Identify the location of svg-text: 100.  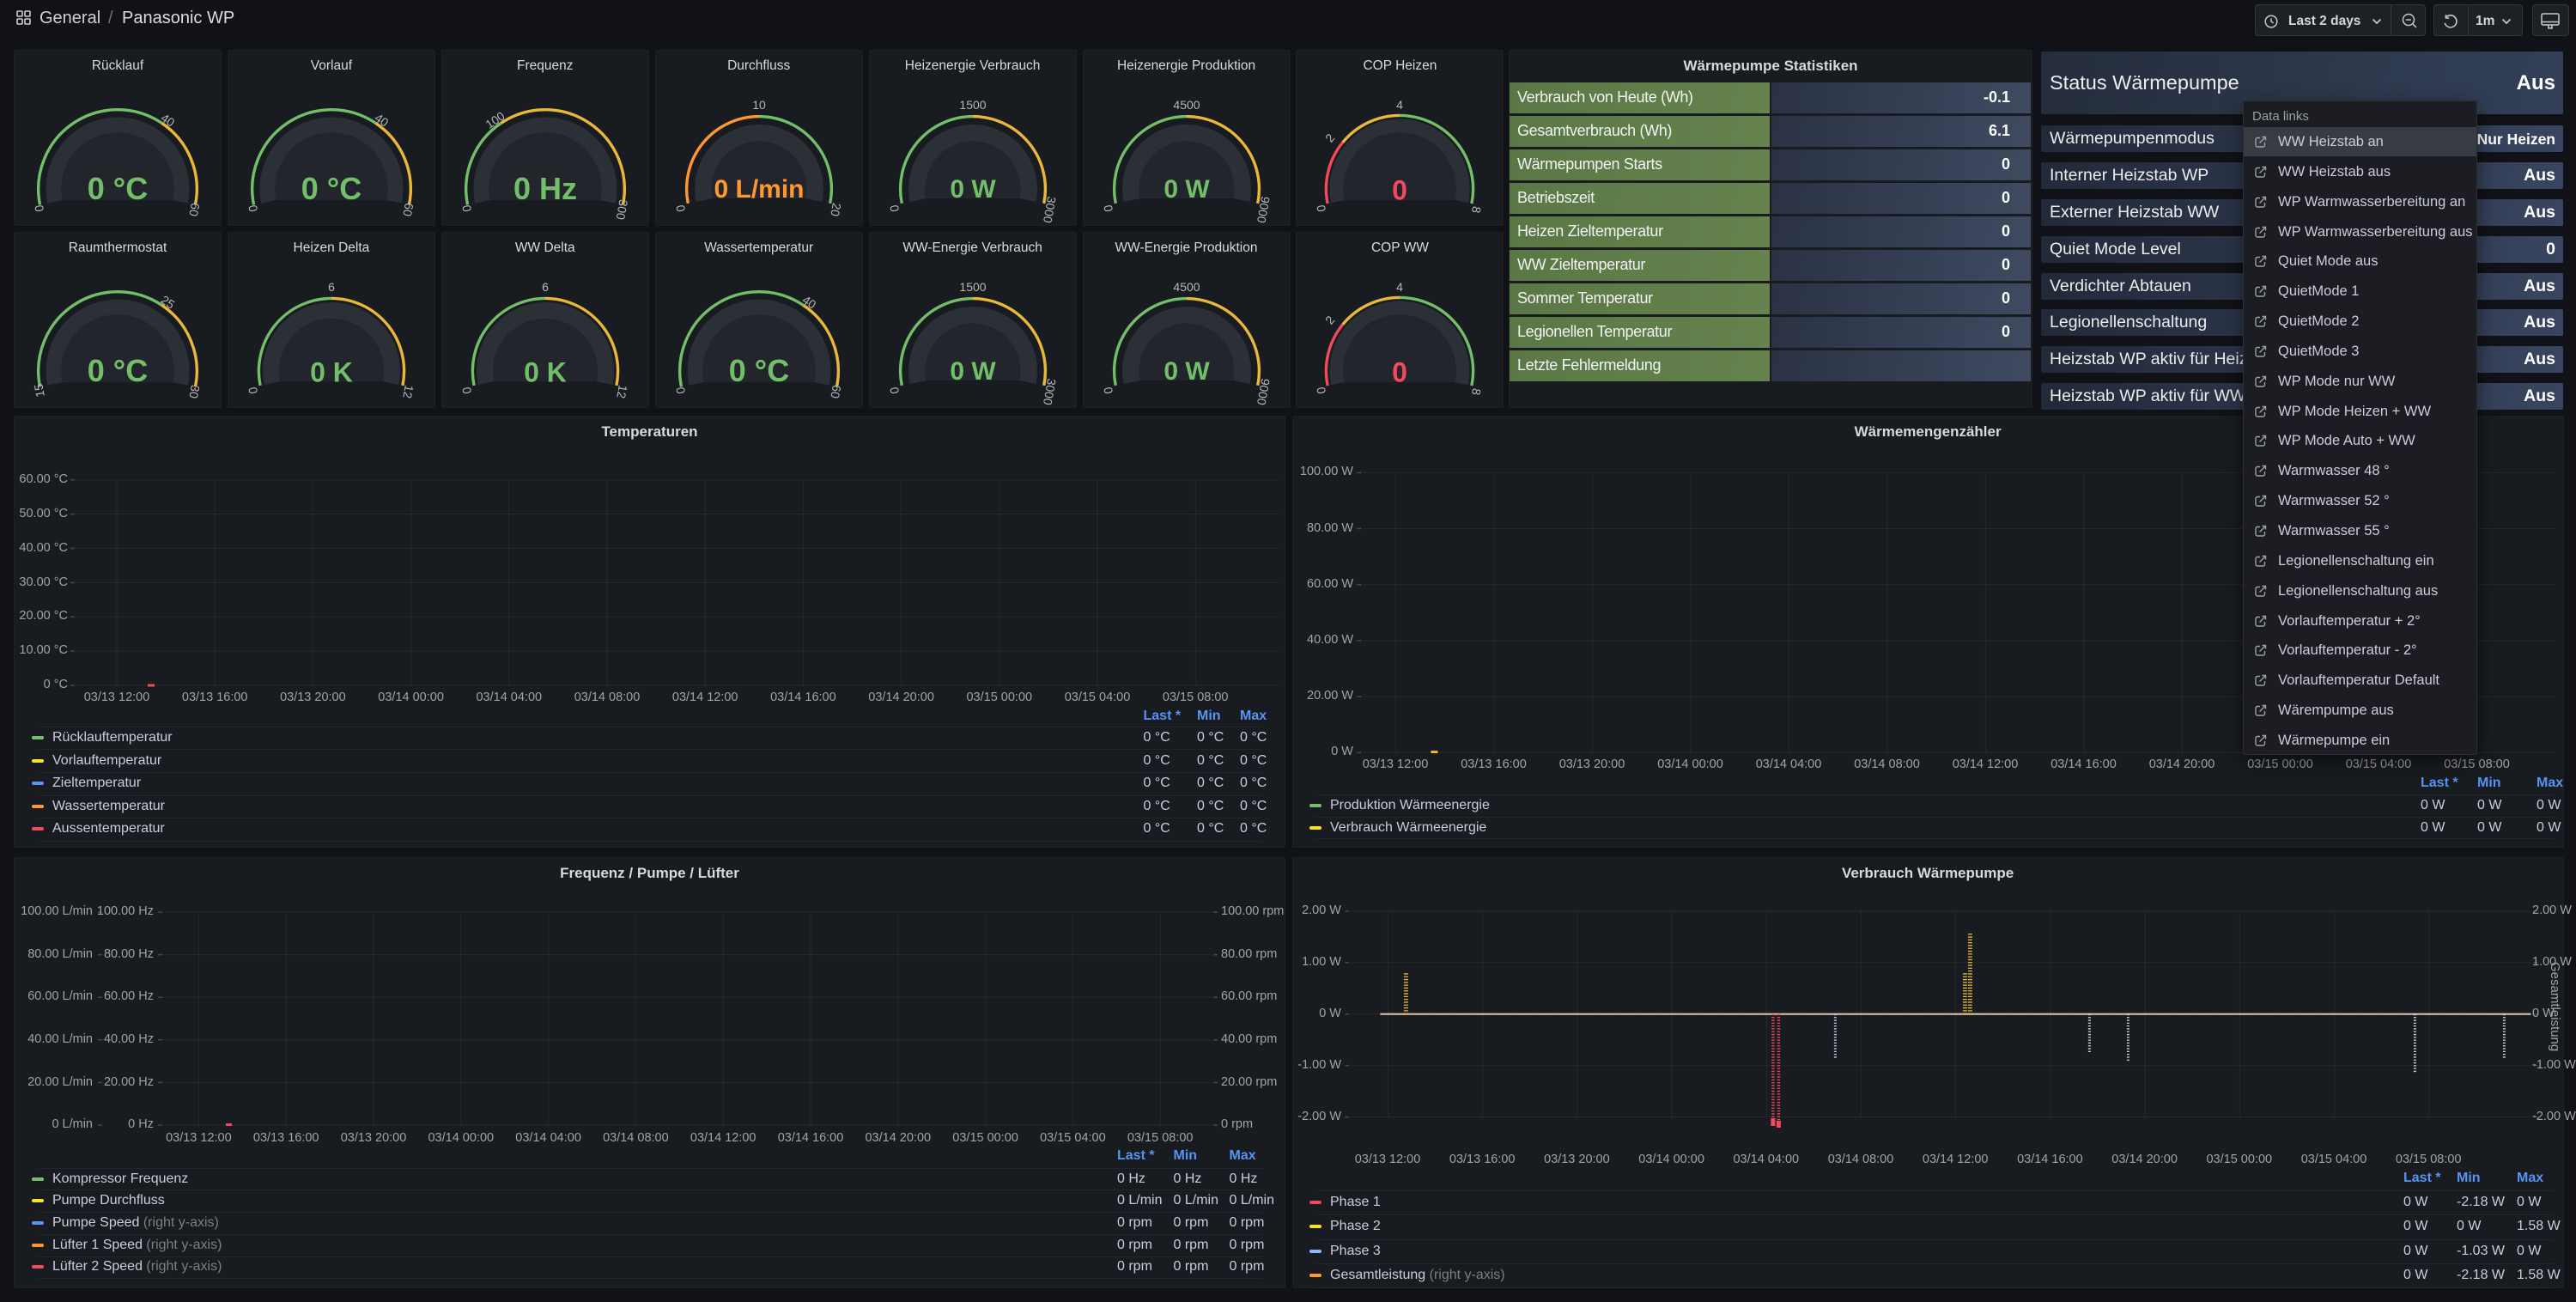
(495, 119).